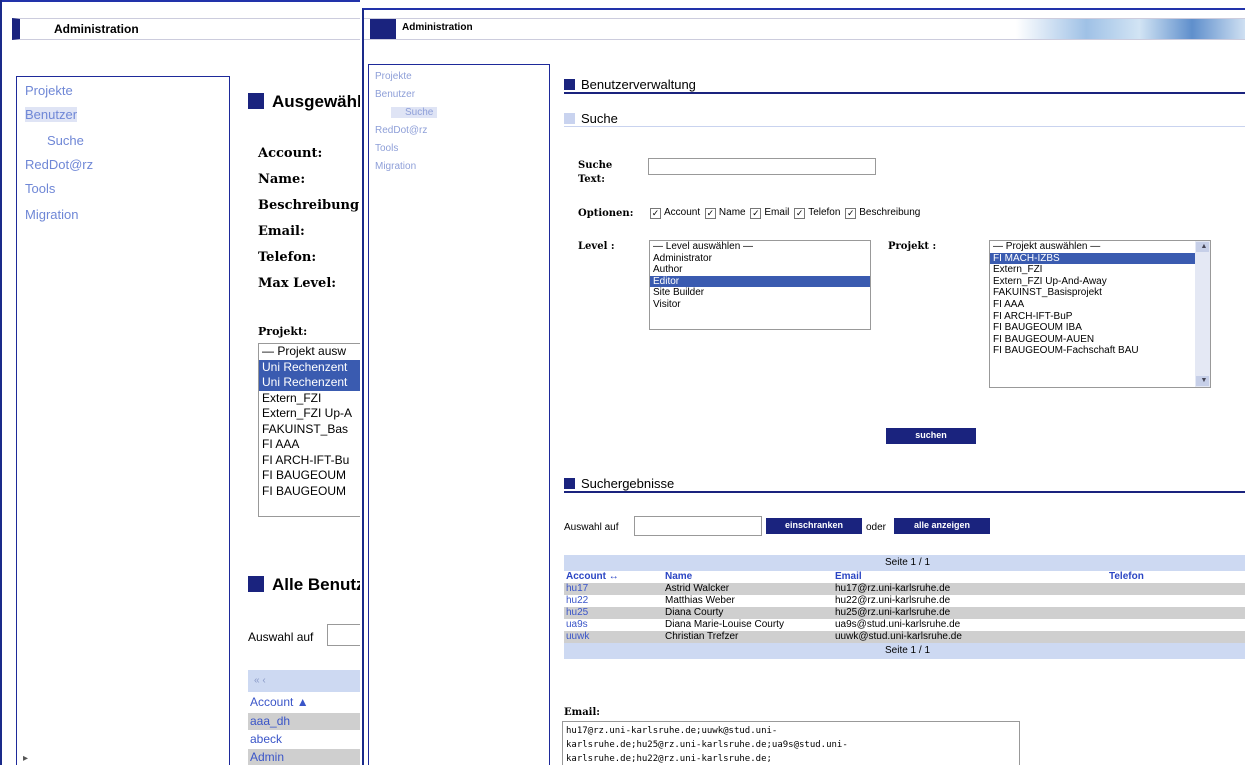 The image size is (1245, 765). Describe the element at coordinates (309, 352) in the screenshot. I see `projekt-option: — Projekt ausw` at that location.